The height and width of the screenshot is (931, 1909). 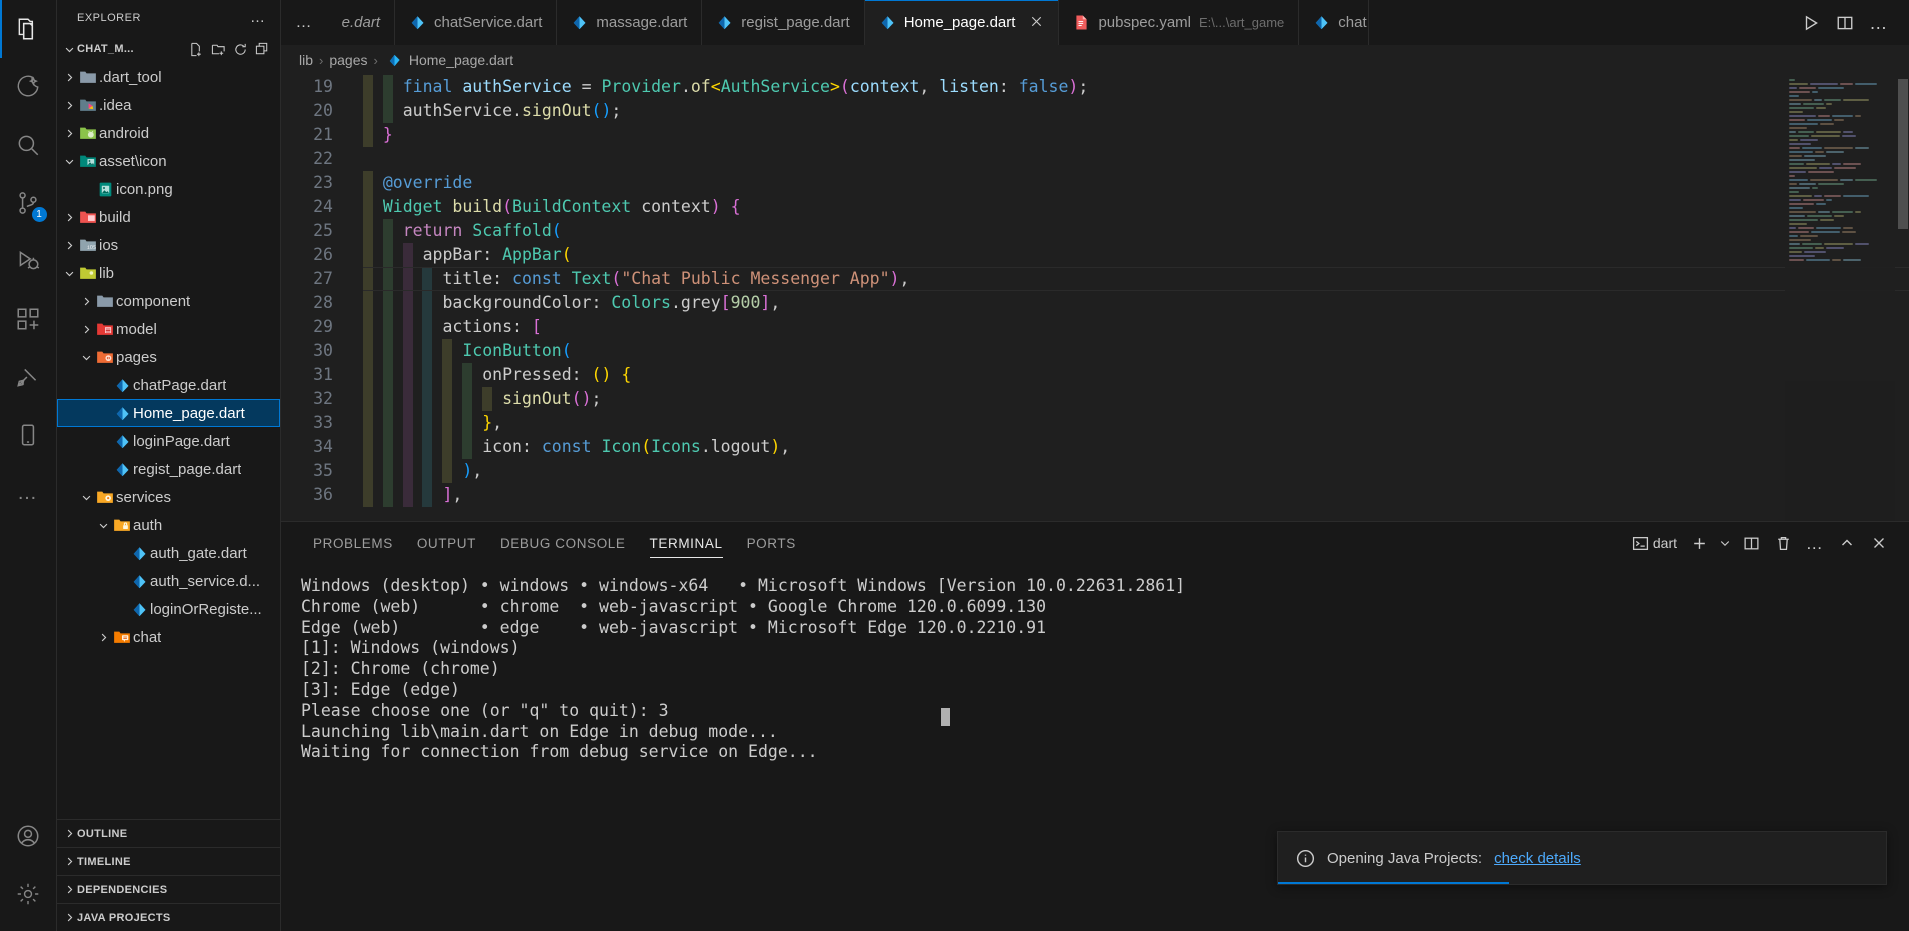 I want to click on kill-terminal-trash-icon, so click(x=1783, y=543).